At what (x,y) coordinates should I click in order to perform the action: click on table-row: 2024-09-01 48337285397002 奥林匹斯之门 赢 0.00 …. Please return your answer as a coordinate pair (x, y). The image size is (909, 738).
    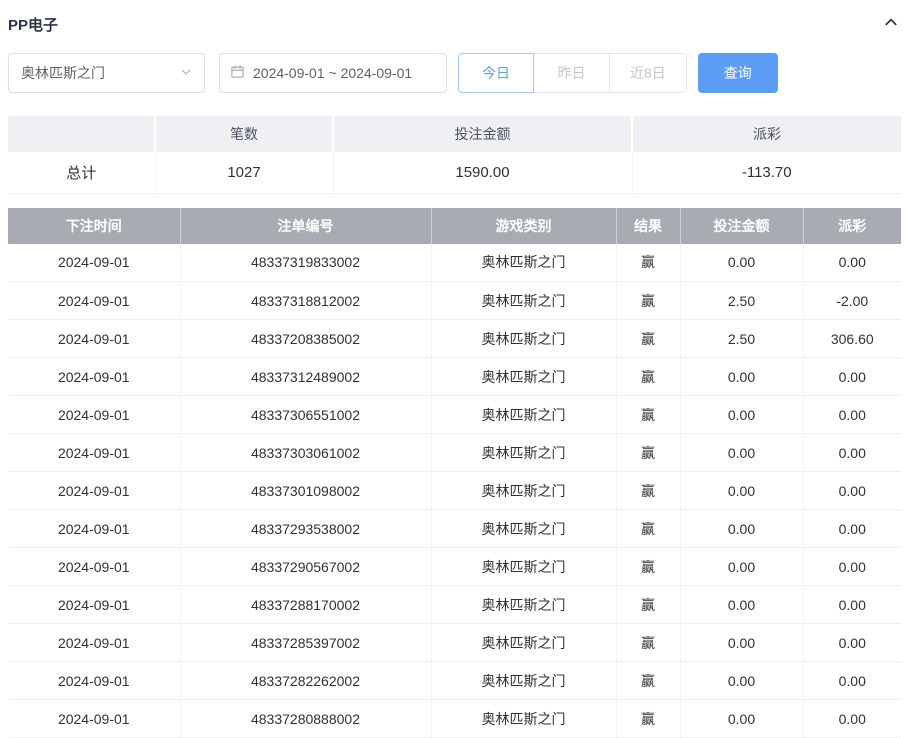
    Looking at the image, I should click on (454, 642).